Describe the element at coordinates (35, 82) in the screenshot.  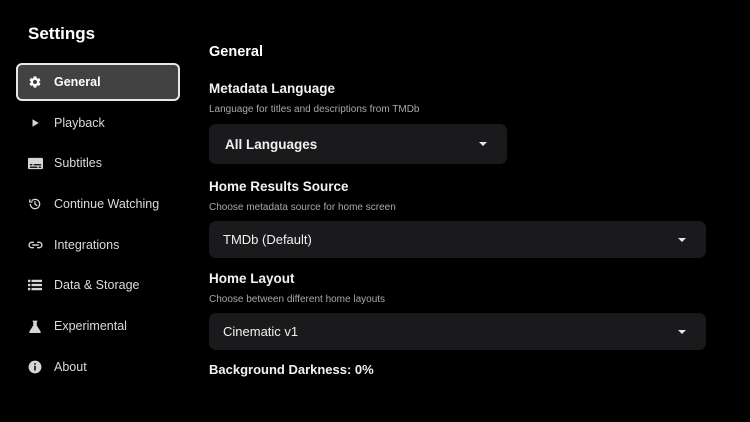
I see `gear-icon` at that location.